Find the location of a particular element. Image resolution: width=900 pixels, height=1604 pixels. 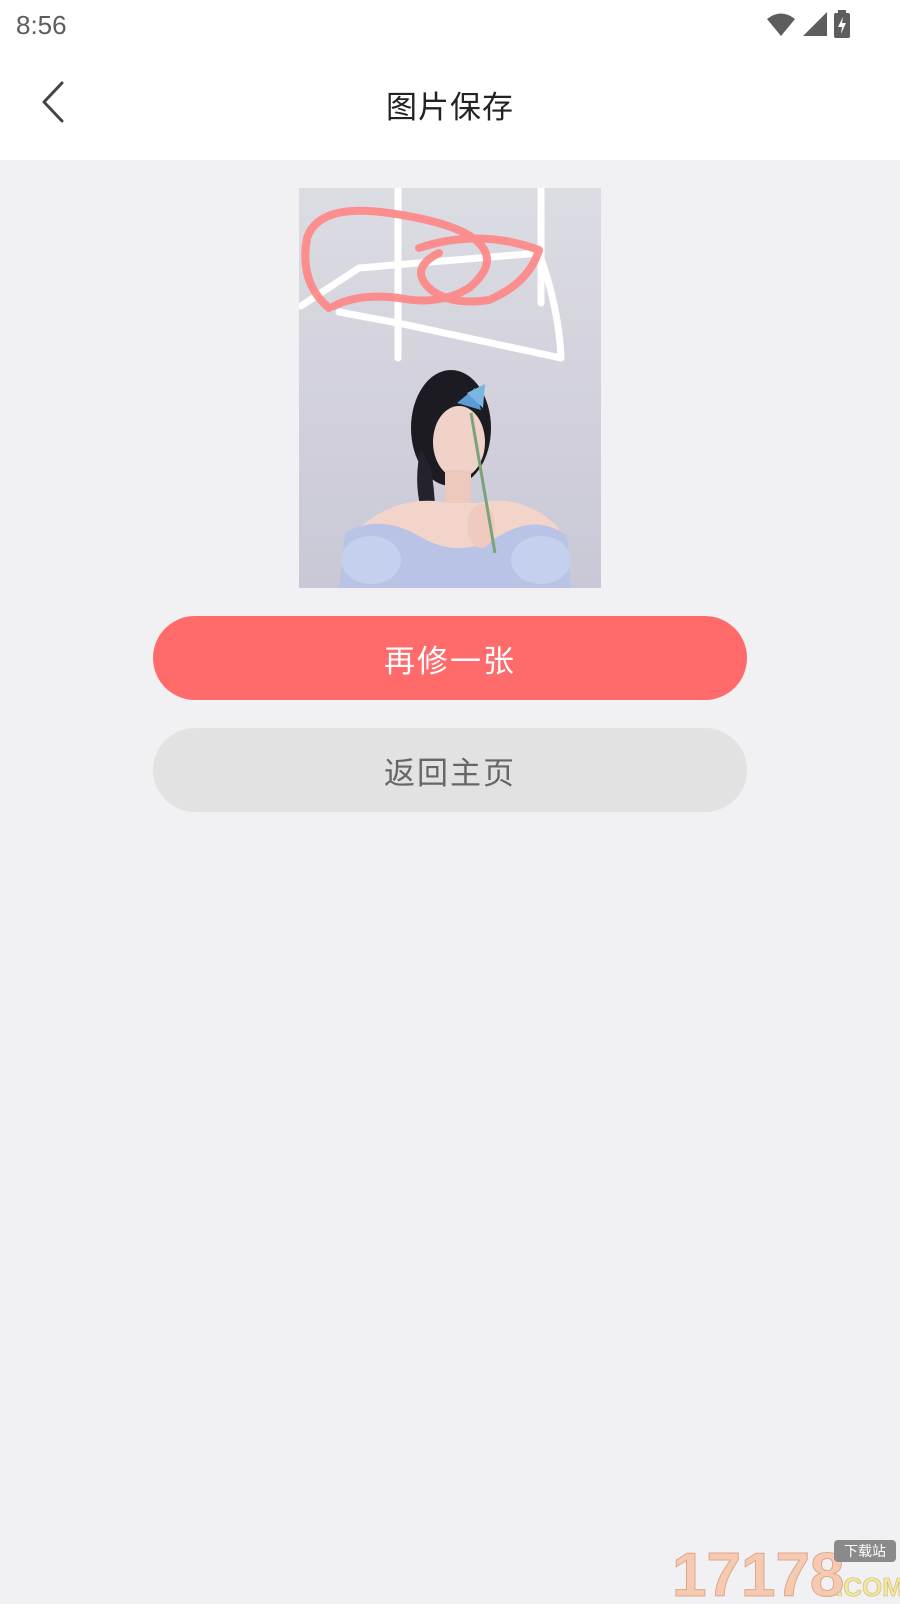

watermark-text: 17178 is located at coordinates (758, 1570).